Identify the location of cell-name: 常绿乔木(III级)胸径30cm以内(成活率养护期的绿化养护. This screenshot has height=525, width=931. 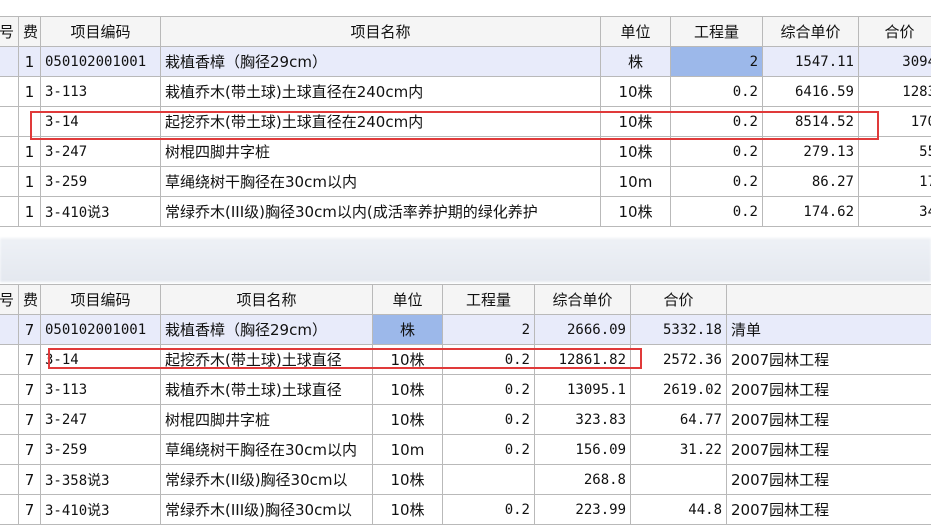
(381, 212).